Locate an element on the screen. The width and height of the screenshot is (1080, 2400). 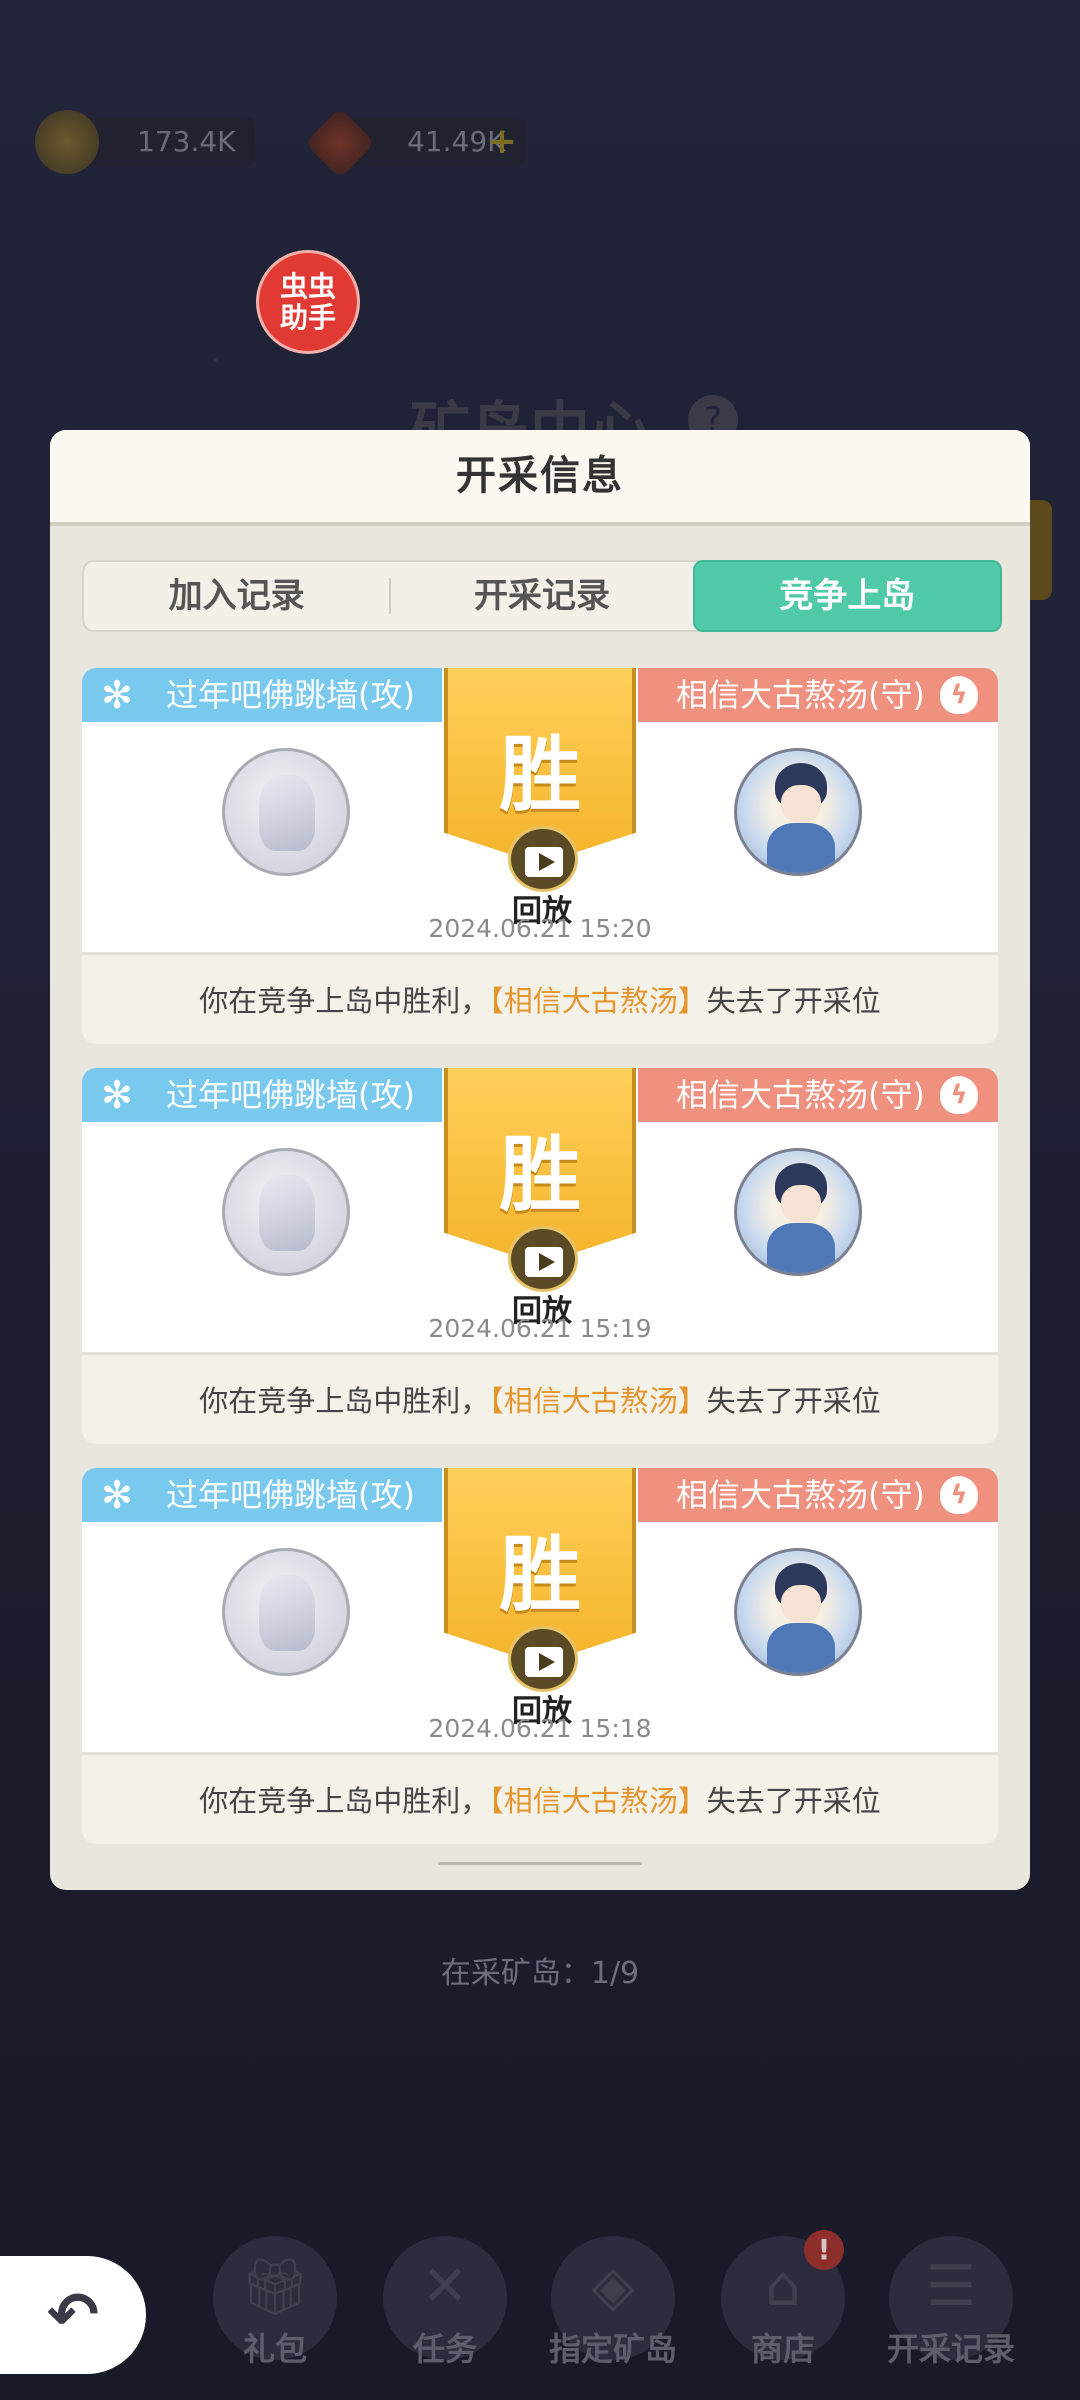
tab-bar: 加入记录 开采记录 竞争上岛 is located at coordinates (542, 596).